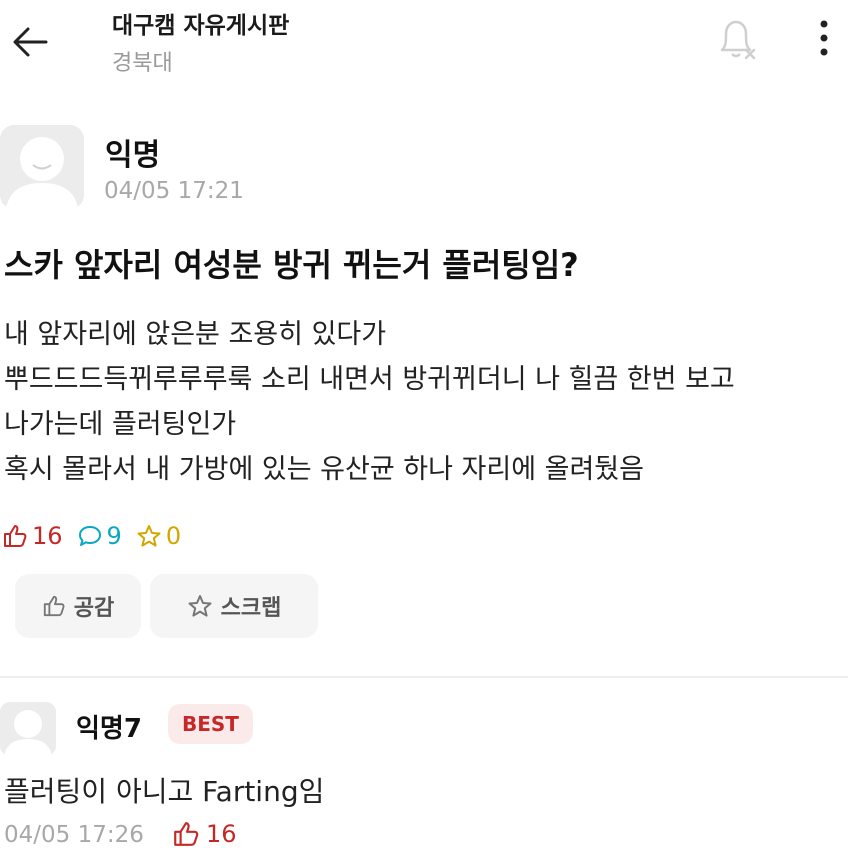 The width and height of the screenshot is (848, 867). Describe the element at coordinates (201, 26) in the screenshot. I see `board-title: 대구캠 자유게시판` at that location.